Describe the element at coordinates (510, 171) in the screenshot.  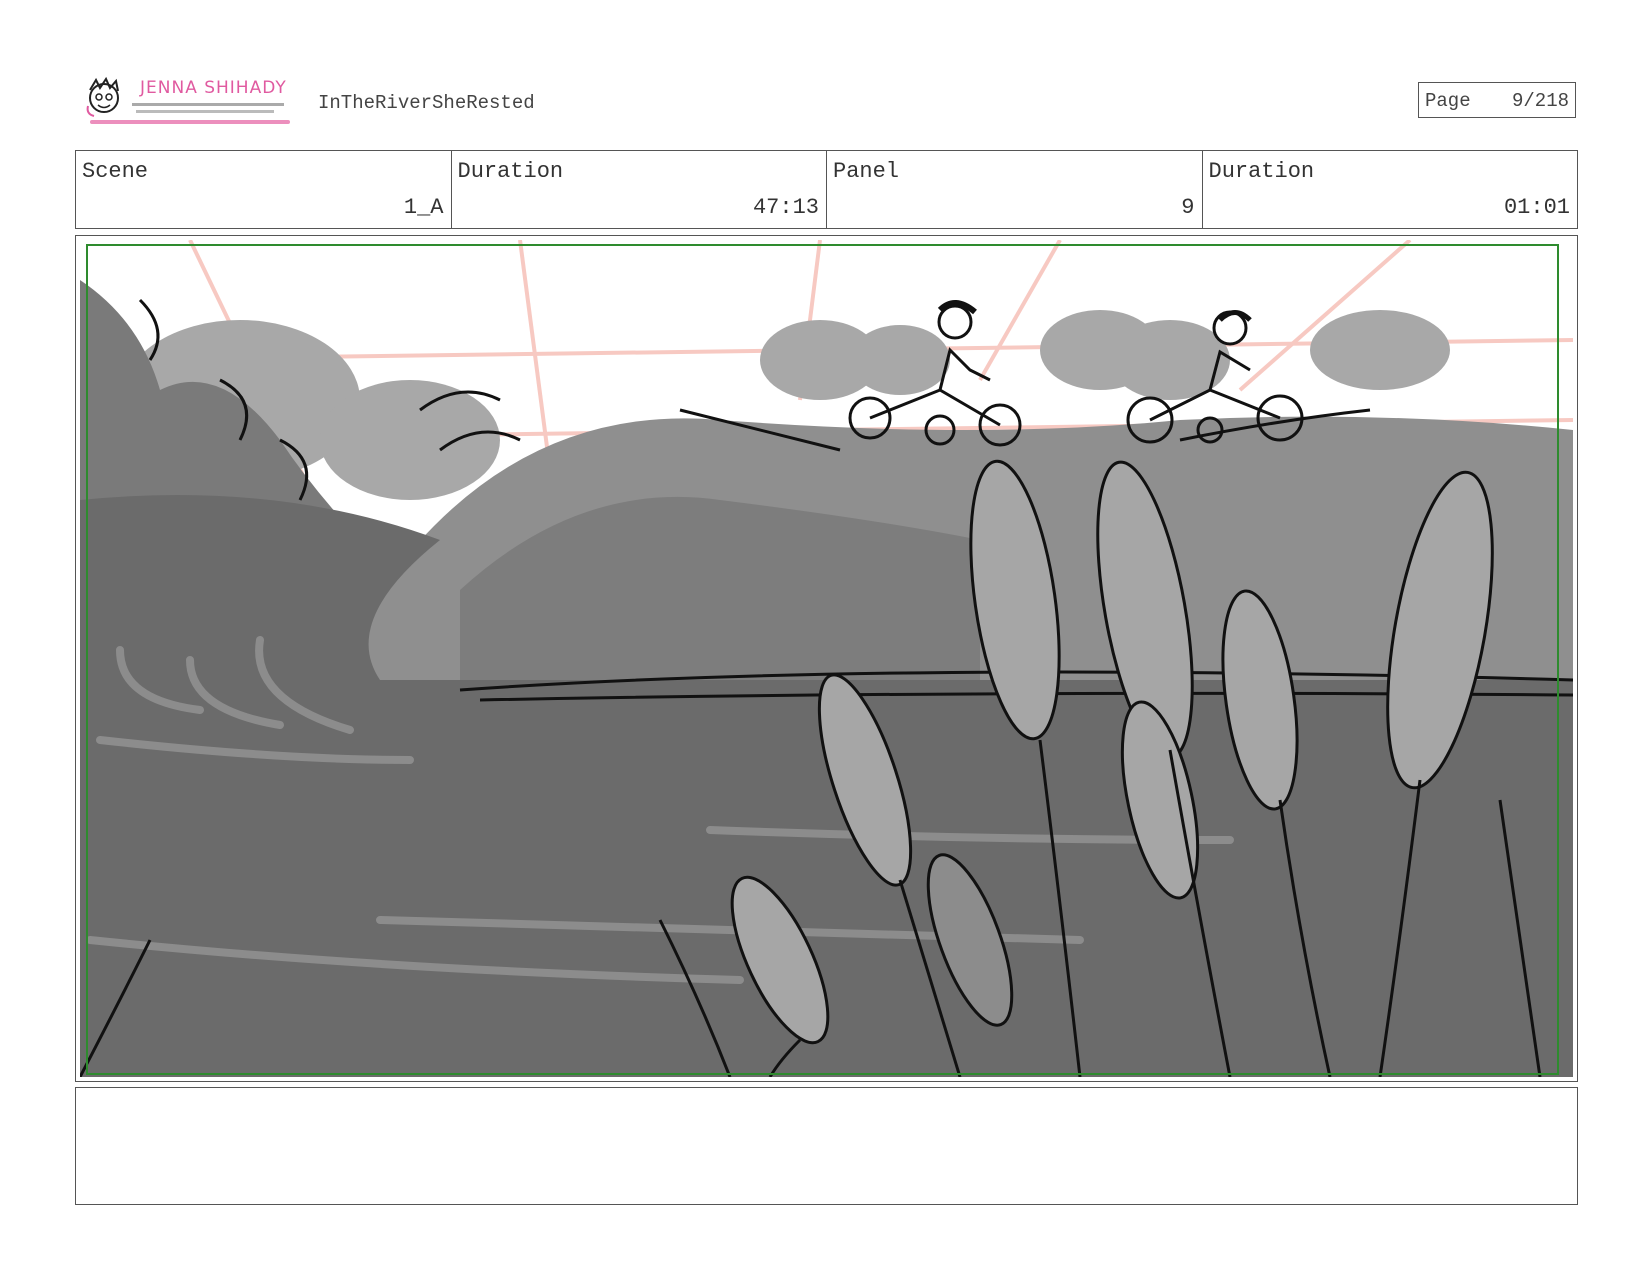
I see `scene-duration-label: Duration` at that location.